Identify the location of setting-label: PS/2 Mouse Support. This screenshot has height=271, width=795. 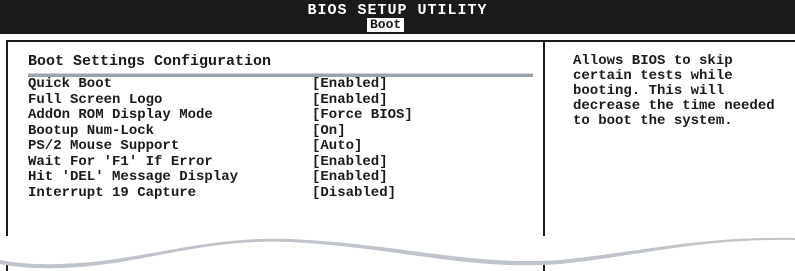
(104, 146).